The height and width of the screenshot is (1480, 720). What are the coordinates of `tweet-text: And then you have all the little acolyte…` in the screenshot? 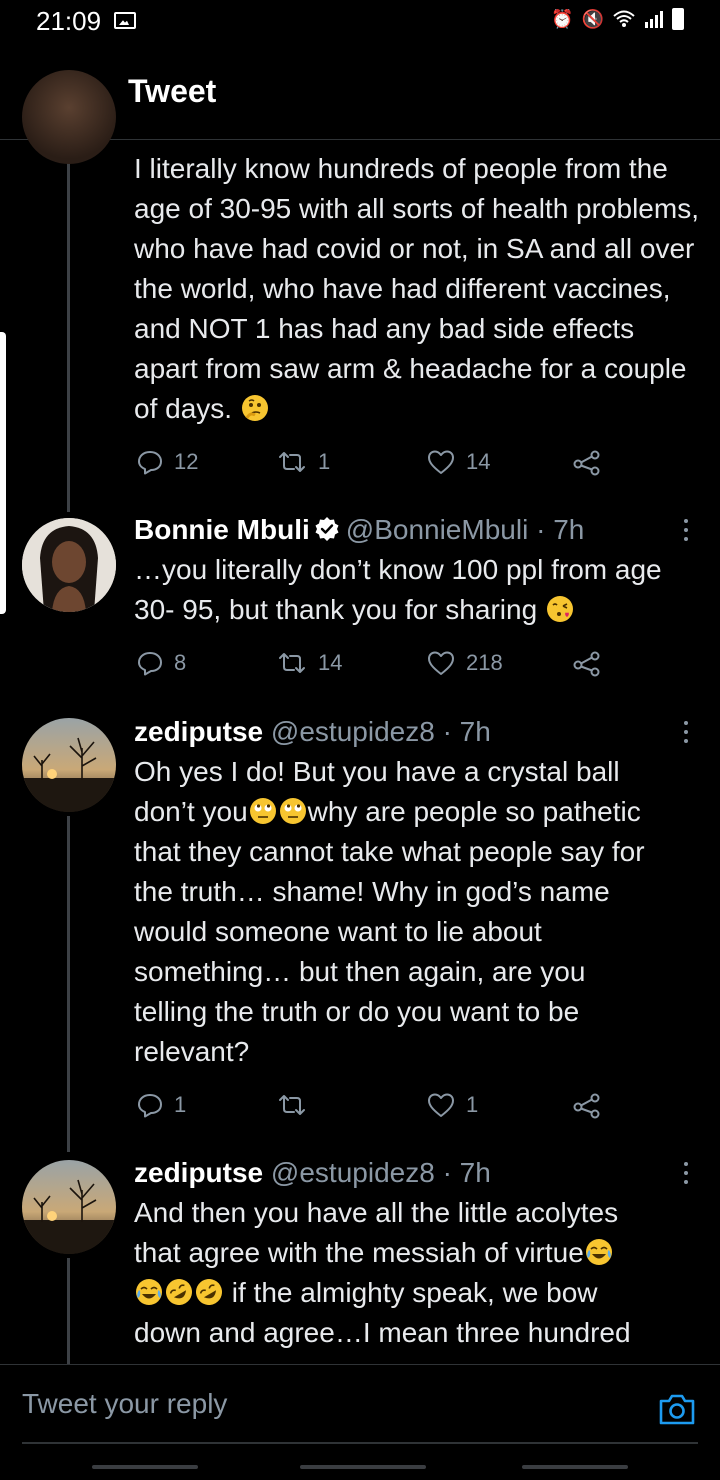 It's located at (382, 1272).